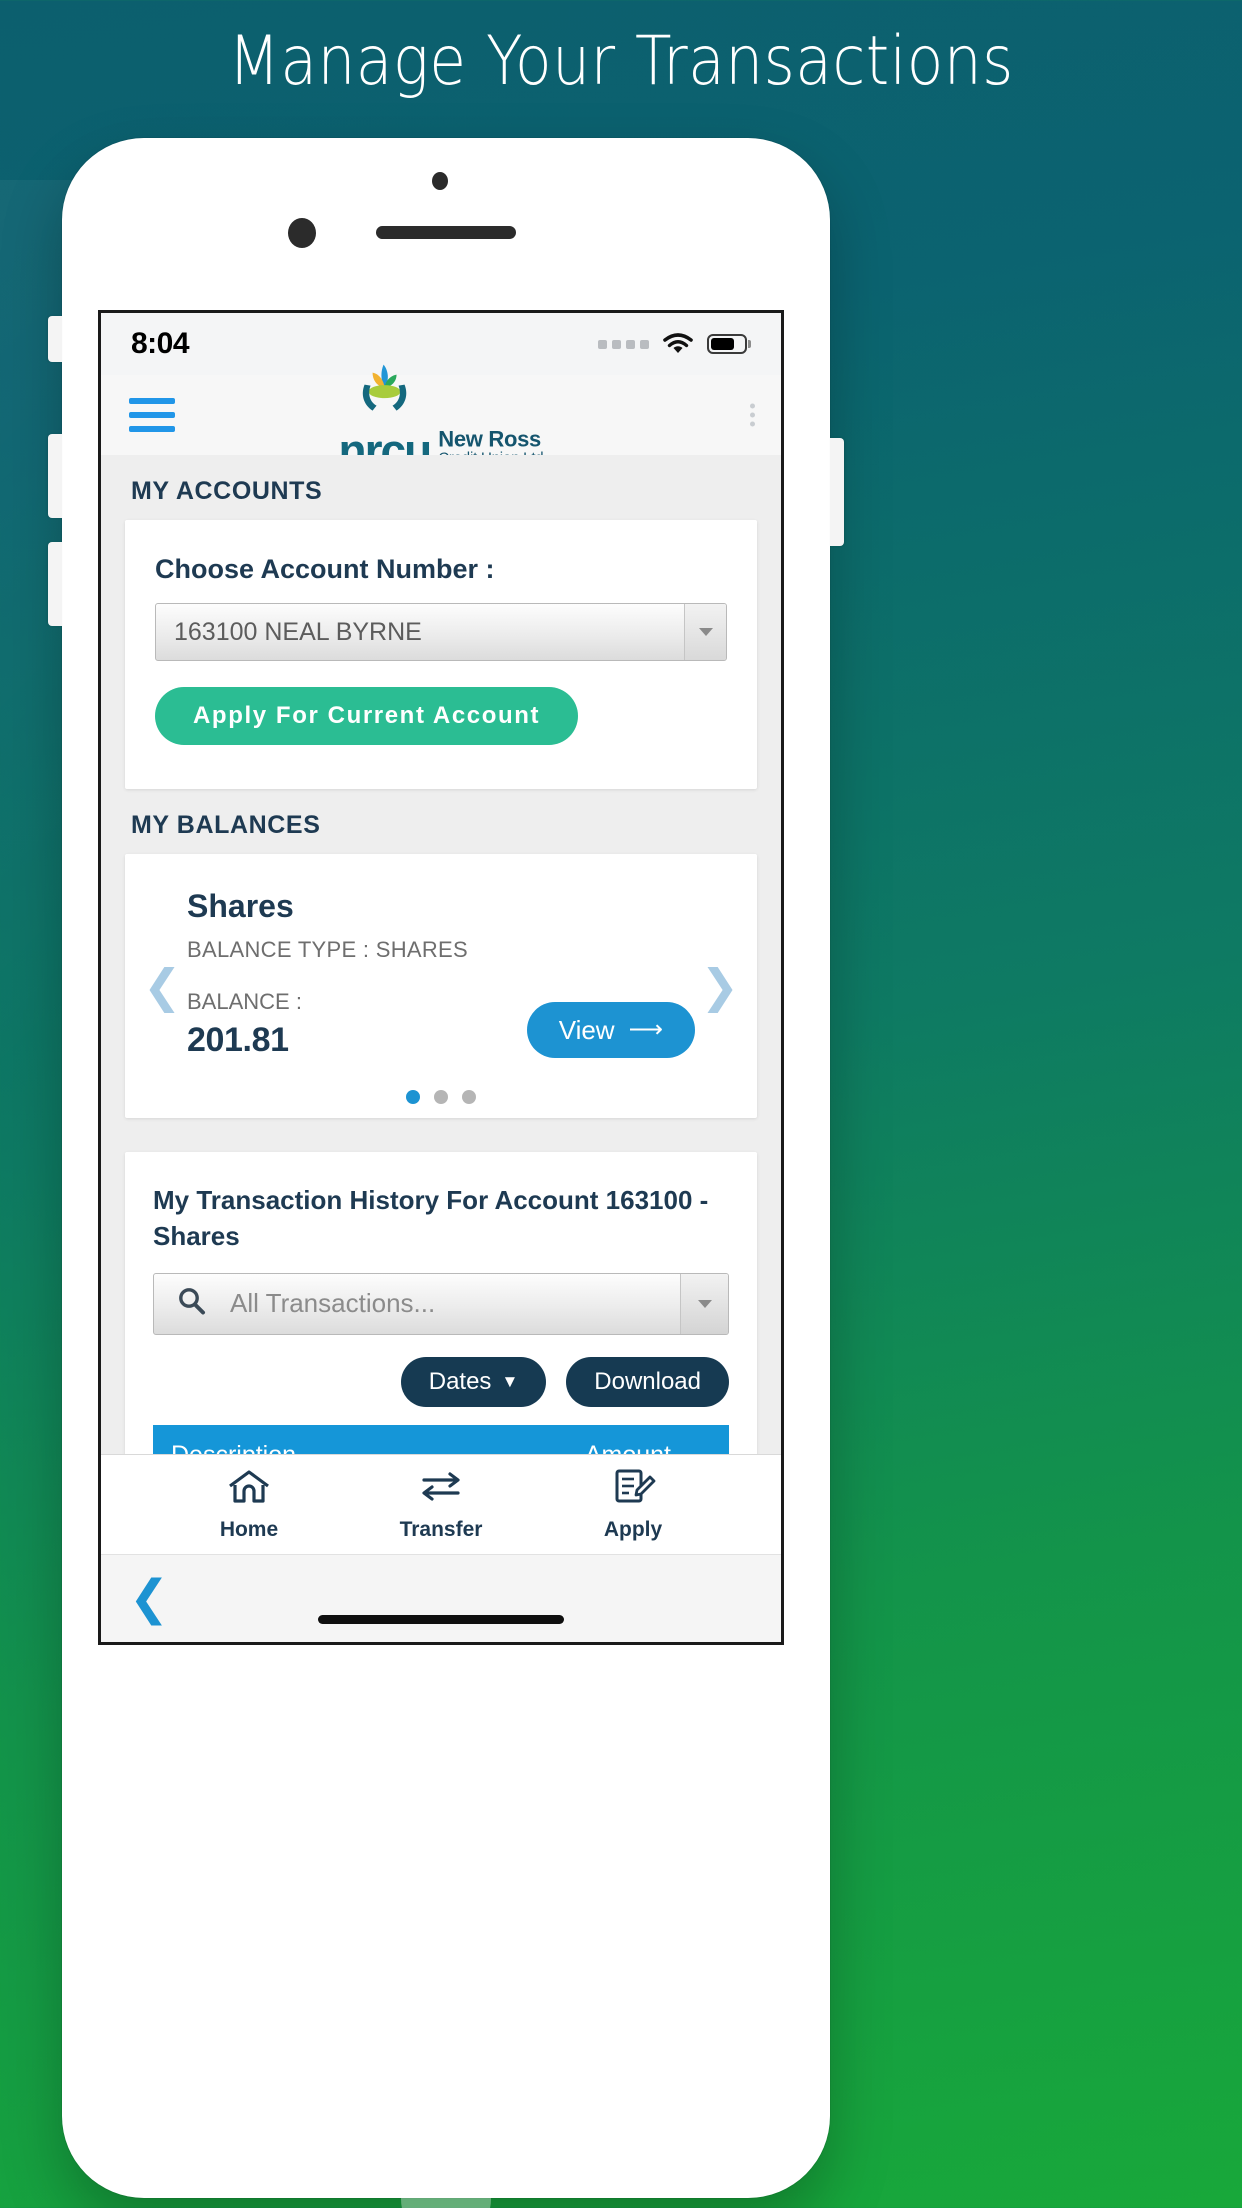  What do you see at coordinates (325, 569) in the screenshot?
I see `choose-account-label: Choose Account Number :` at bounding box center [325, 569].